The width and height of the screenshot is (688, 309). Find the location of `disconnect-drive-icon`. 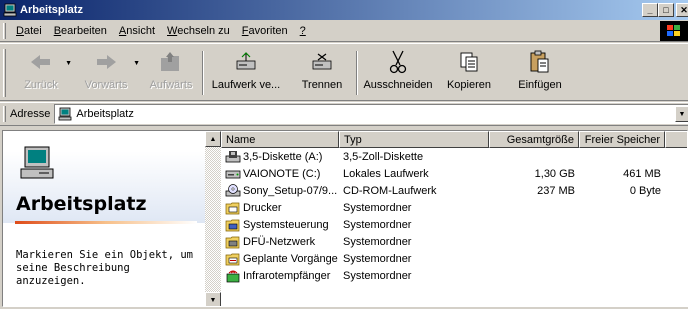

disconnect-drive-icon is located at coordinates (322, 61).